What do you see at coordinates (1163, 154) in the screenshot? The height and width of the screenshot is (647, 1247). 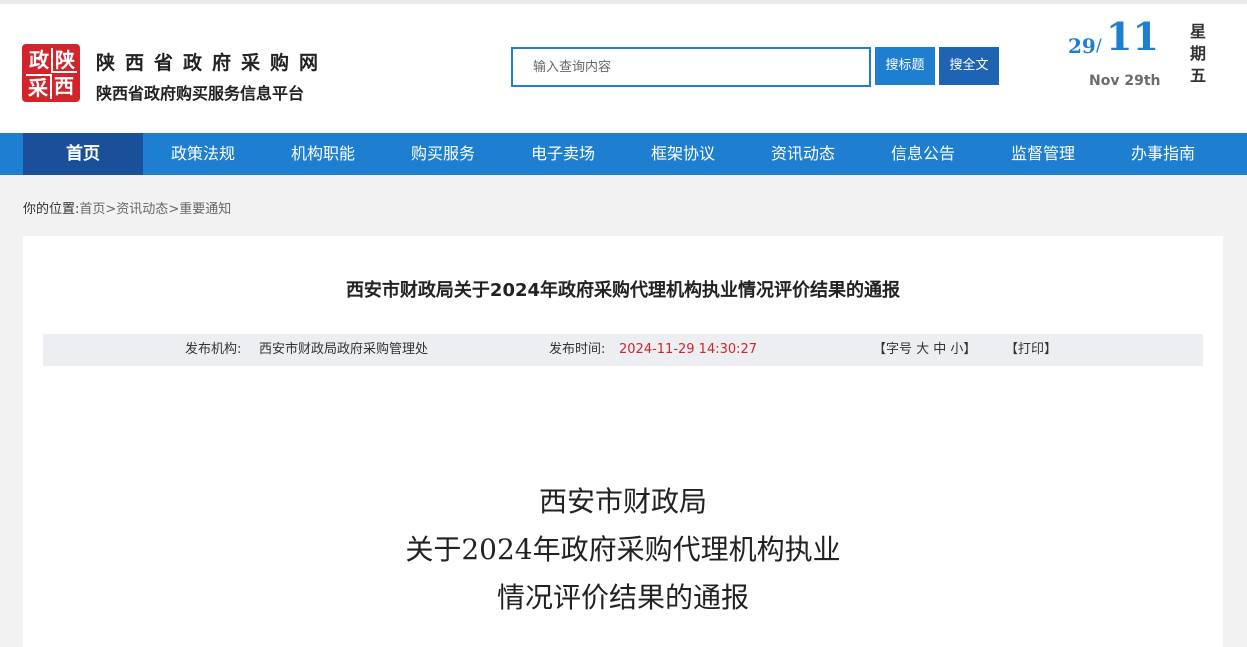 I see `nav-item-guide: 办事指南` at bounding box center [1163, 154].